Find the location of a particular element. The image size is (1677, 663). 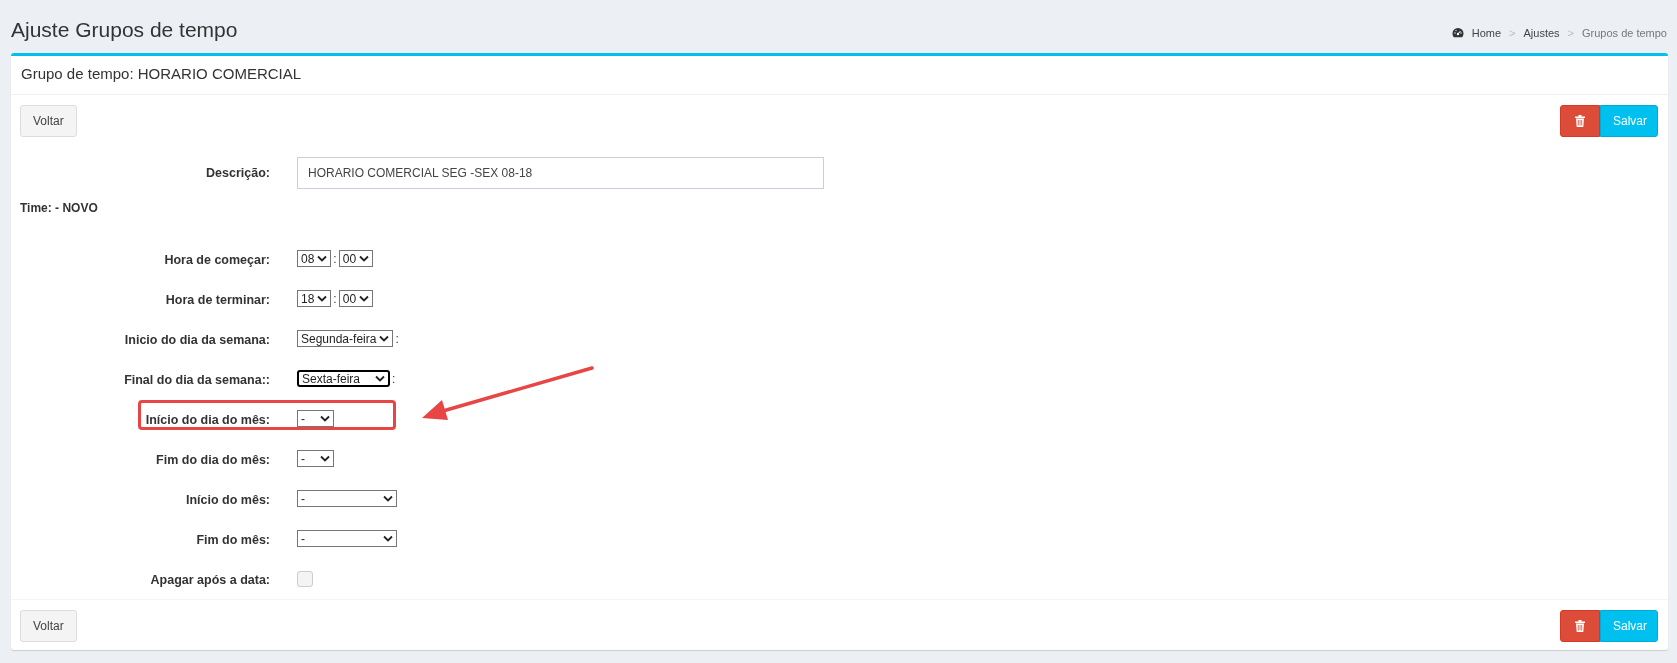

page-title: Ajuste Grupos de tempo is located at coordinates (124, 29).